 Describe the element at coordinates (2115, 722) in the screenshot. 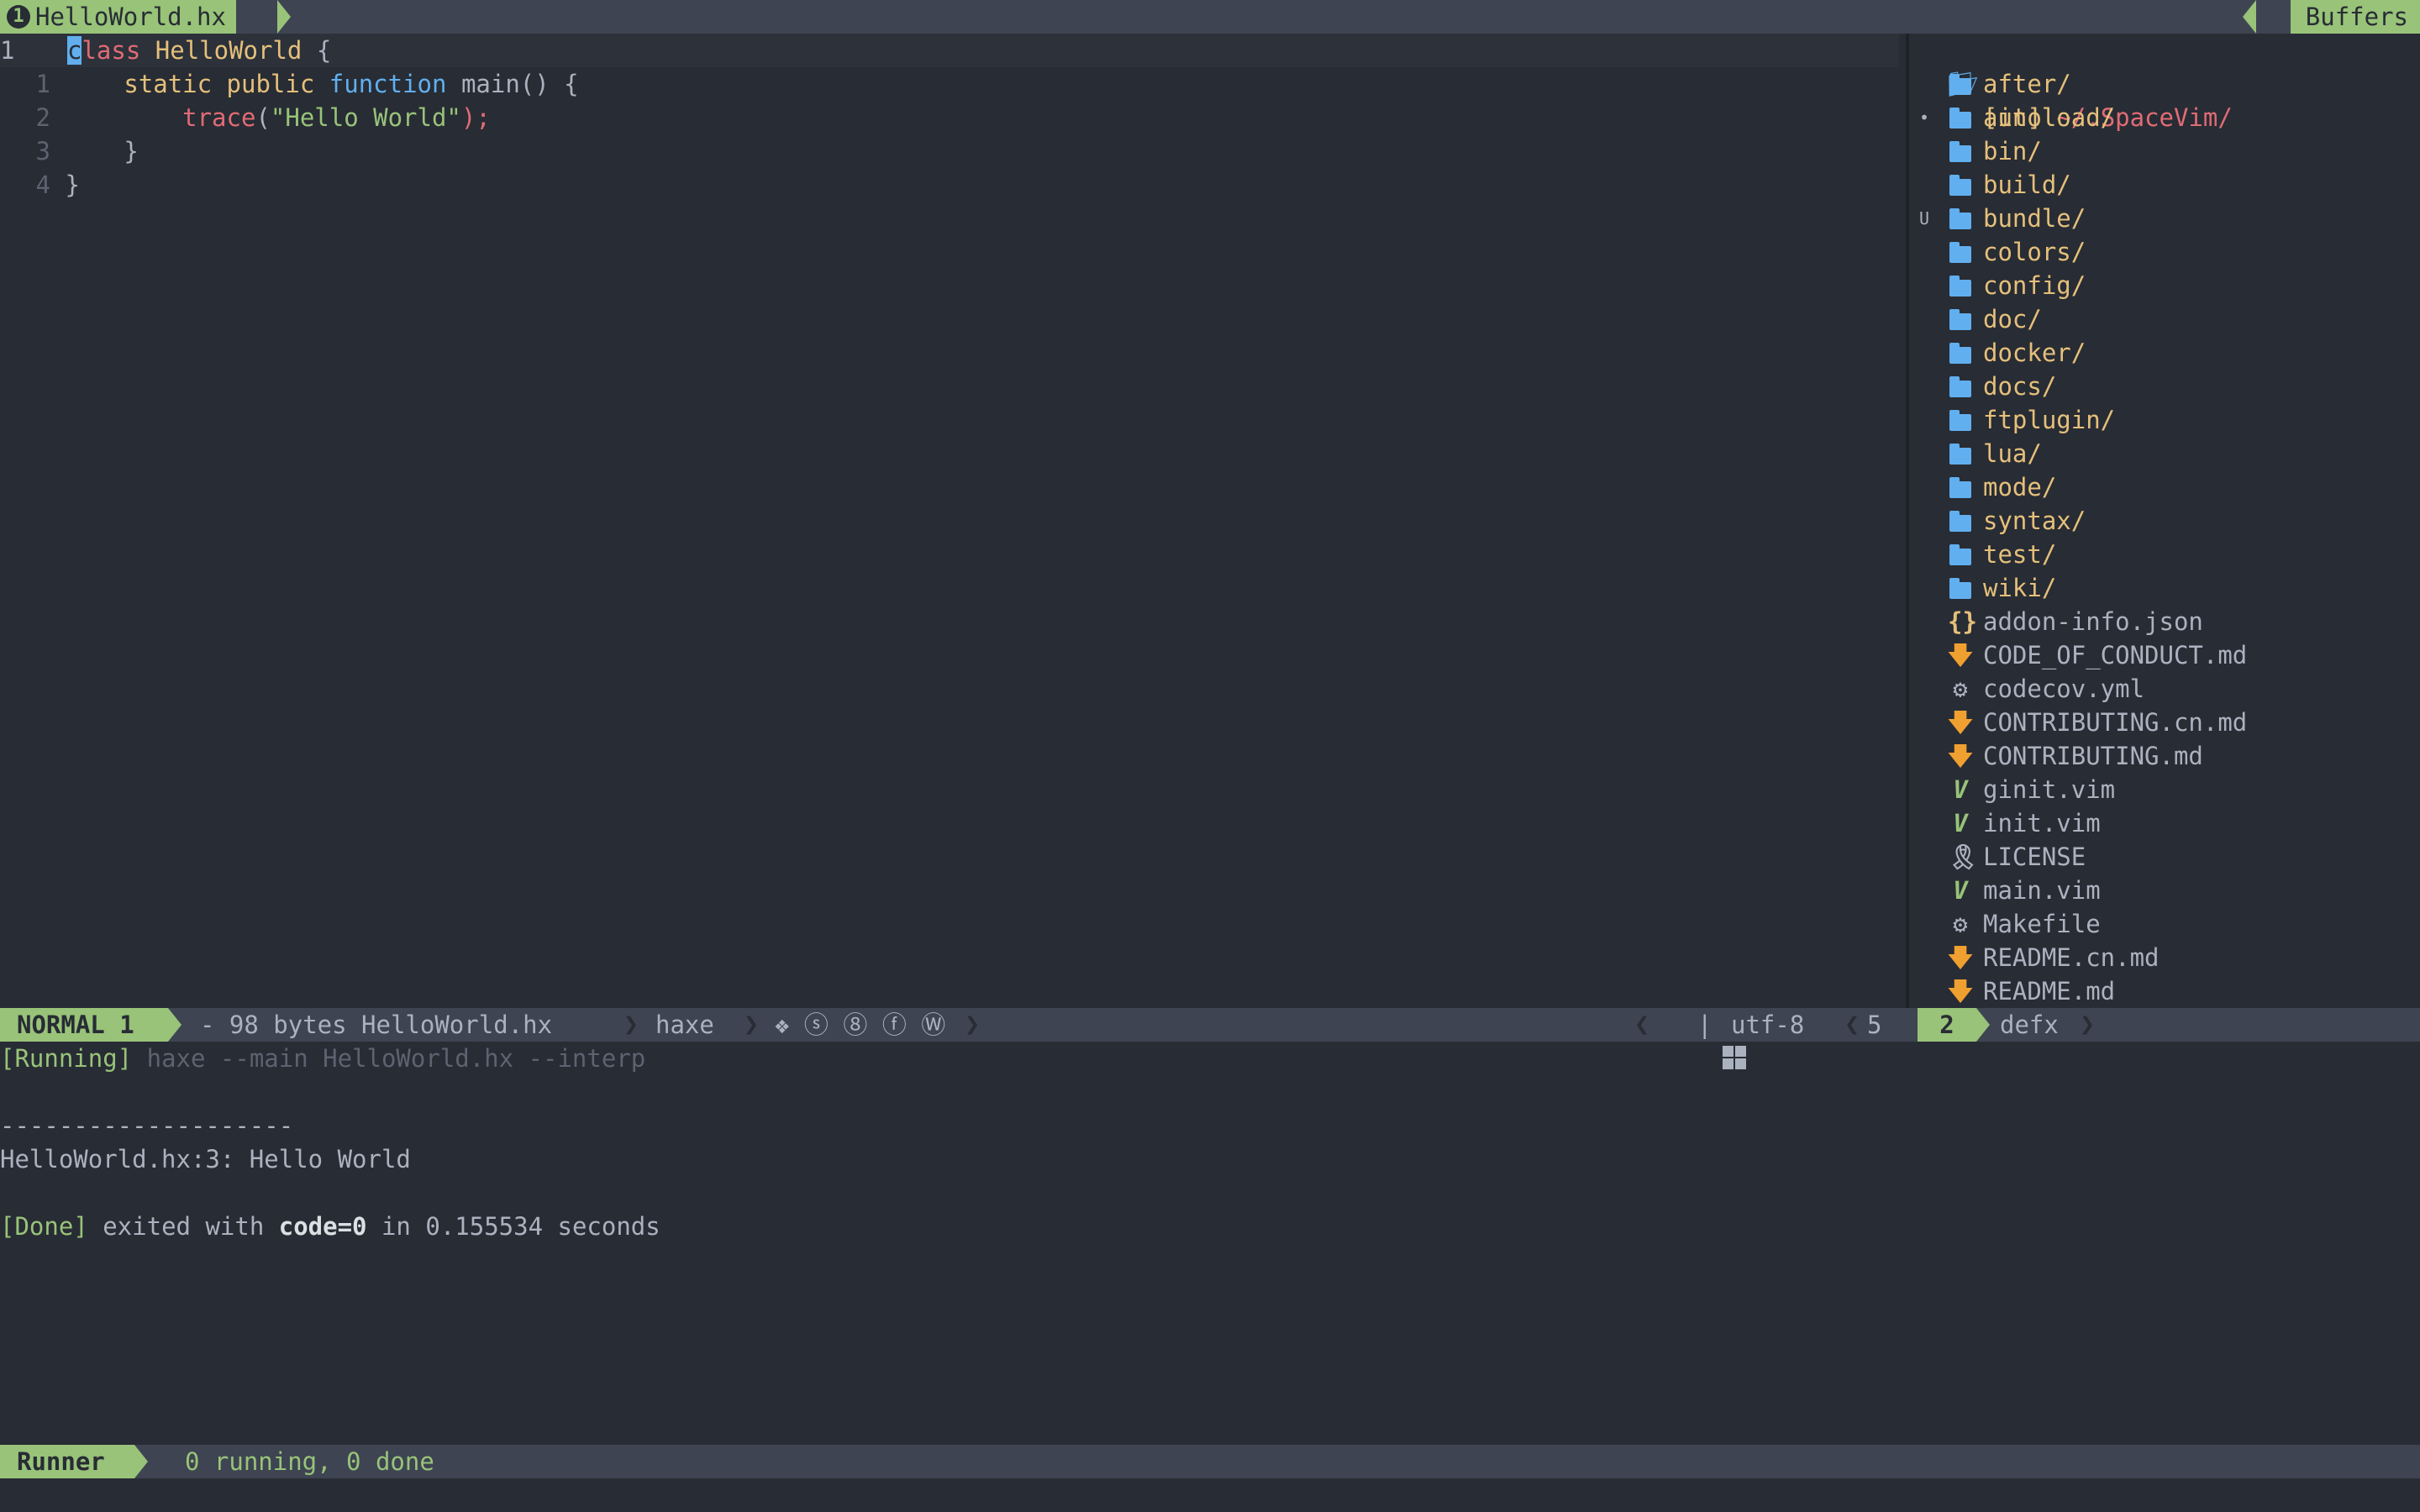

I see `tree-item-name: CONTRIBUTING.cn.md` at that location.